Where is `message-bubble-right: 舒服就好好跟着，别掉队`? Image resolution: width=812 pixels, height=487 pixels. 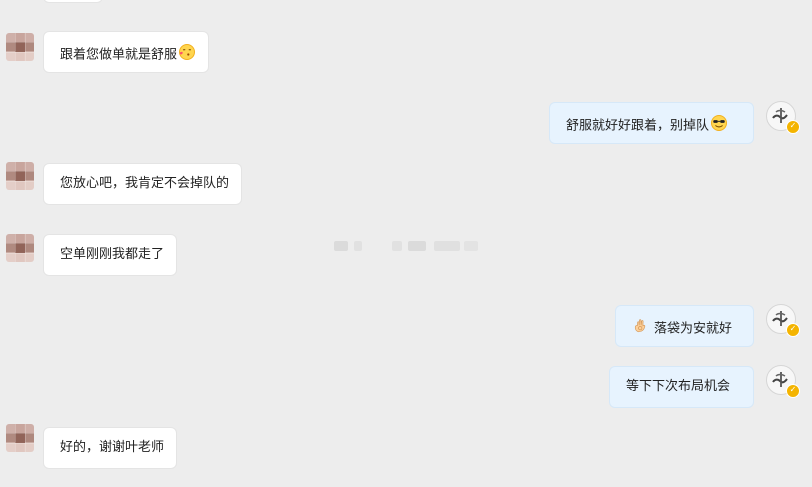
message-bubble-right: 舒服就好好跟着，别掉队 is located at coordinates (651, 123).